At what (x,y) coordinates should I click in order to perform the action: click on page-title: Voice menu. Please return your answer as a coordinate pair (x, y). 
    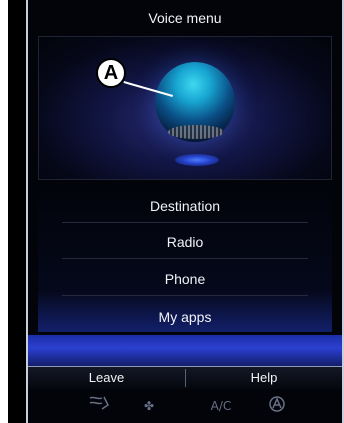
    Looking at the image, I should click on (185, 18).